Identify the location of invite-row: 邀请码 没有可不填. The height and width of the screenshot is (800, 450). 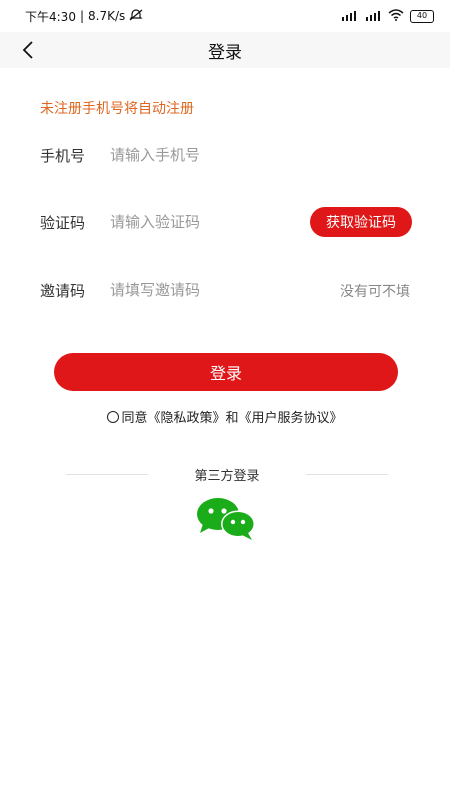
(226, 290).